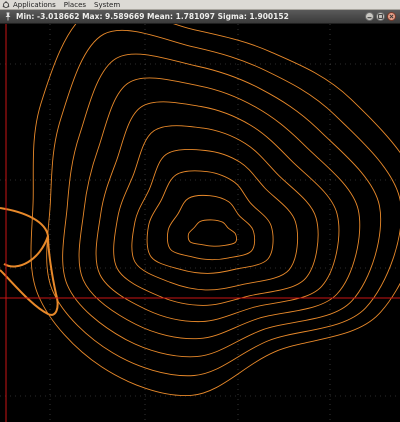 Image resolution: width=400 pixels, height=422 pixels. I want to click on pin-icon, so click(8, 17).